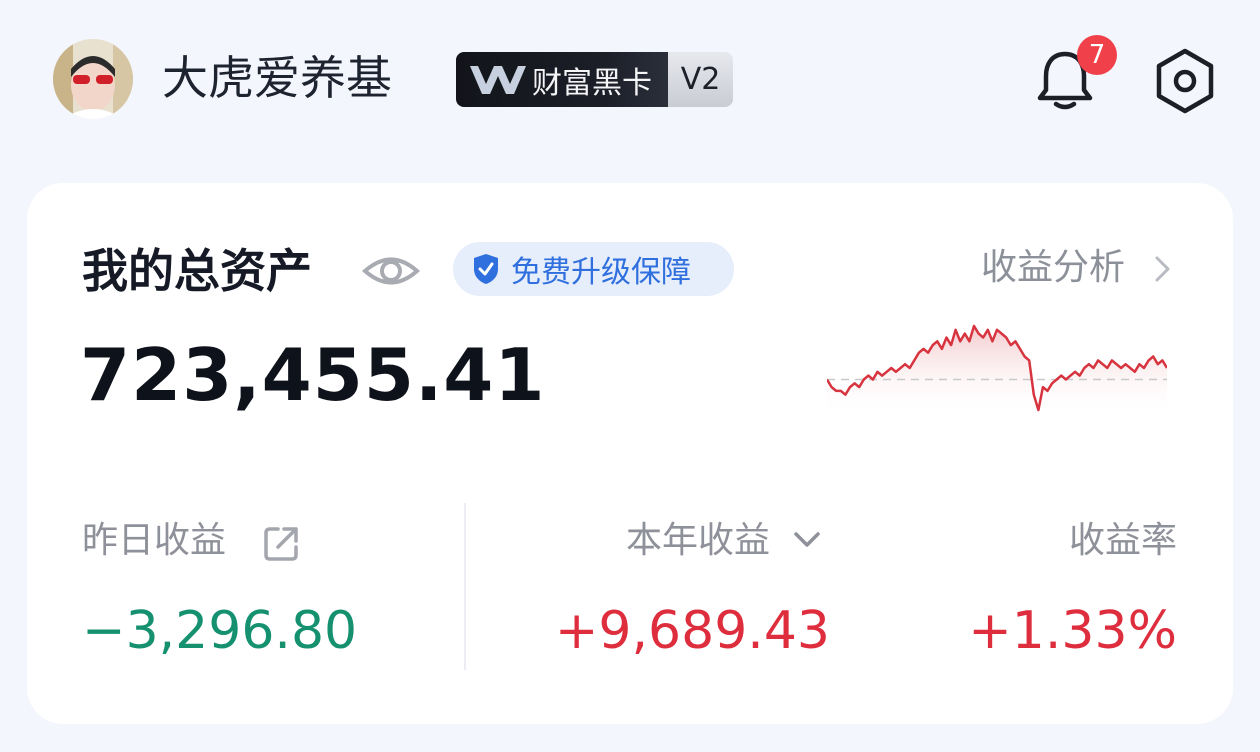  I want to click on vip-card-badge: 财富黑卡 V2, so click(594, 79).